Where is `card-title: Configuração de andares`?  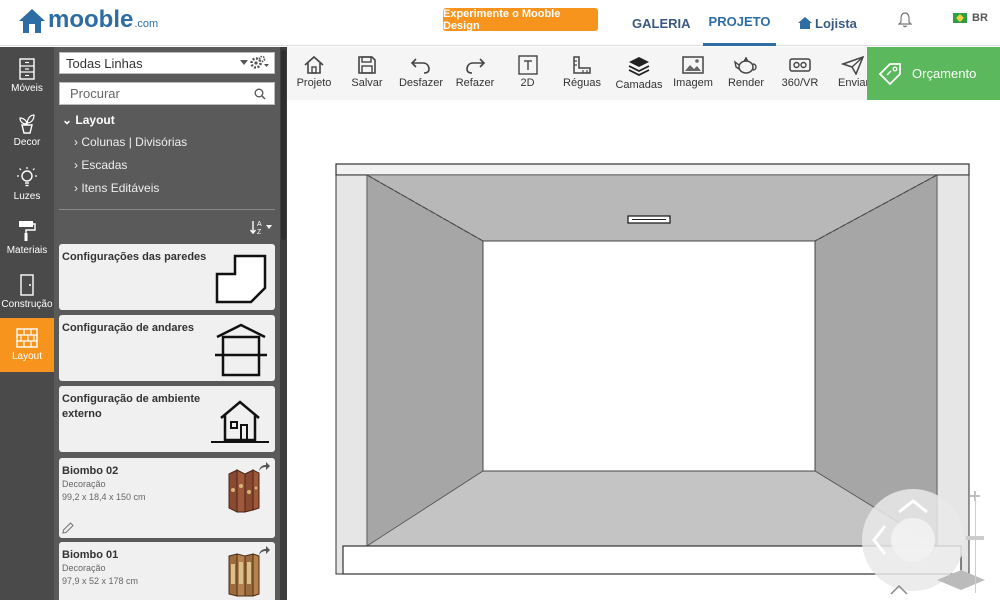
card-title: Configuração de andares is located at coordinates (128, 328).